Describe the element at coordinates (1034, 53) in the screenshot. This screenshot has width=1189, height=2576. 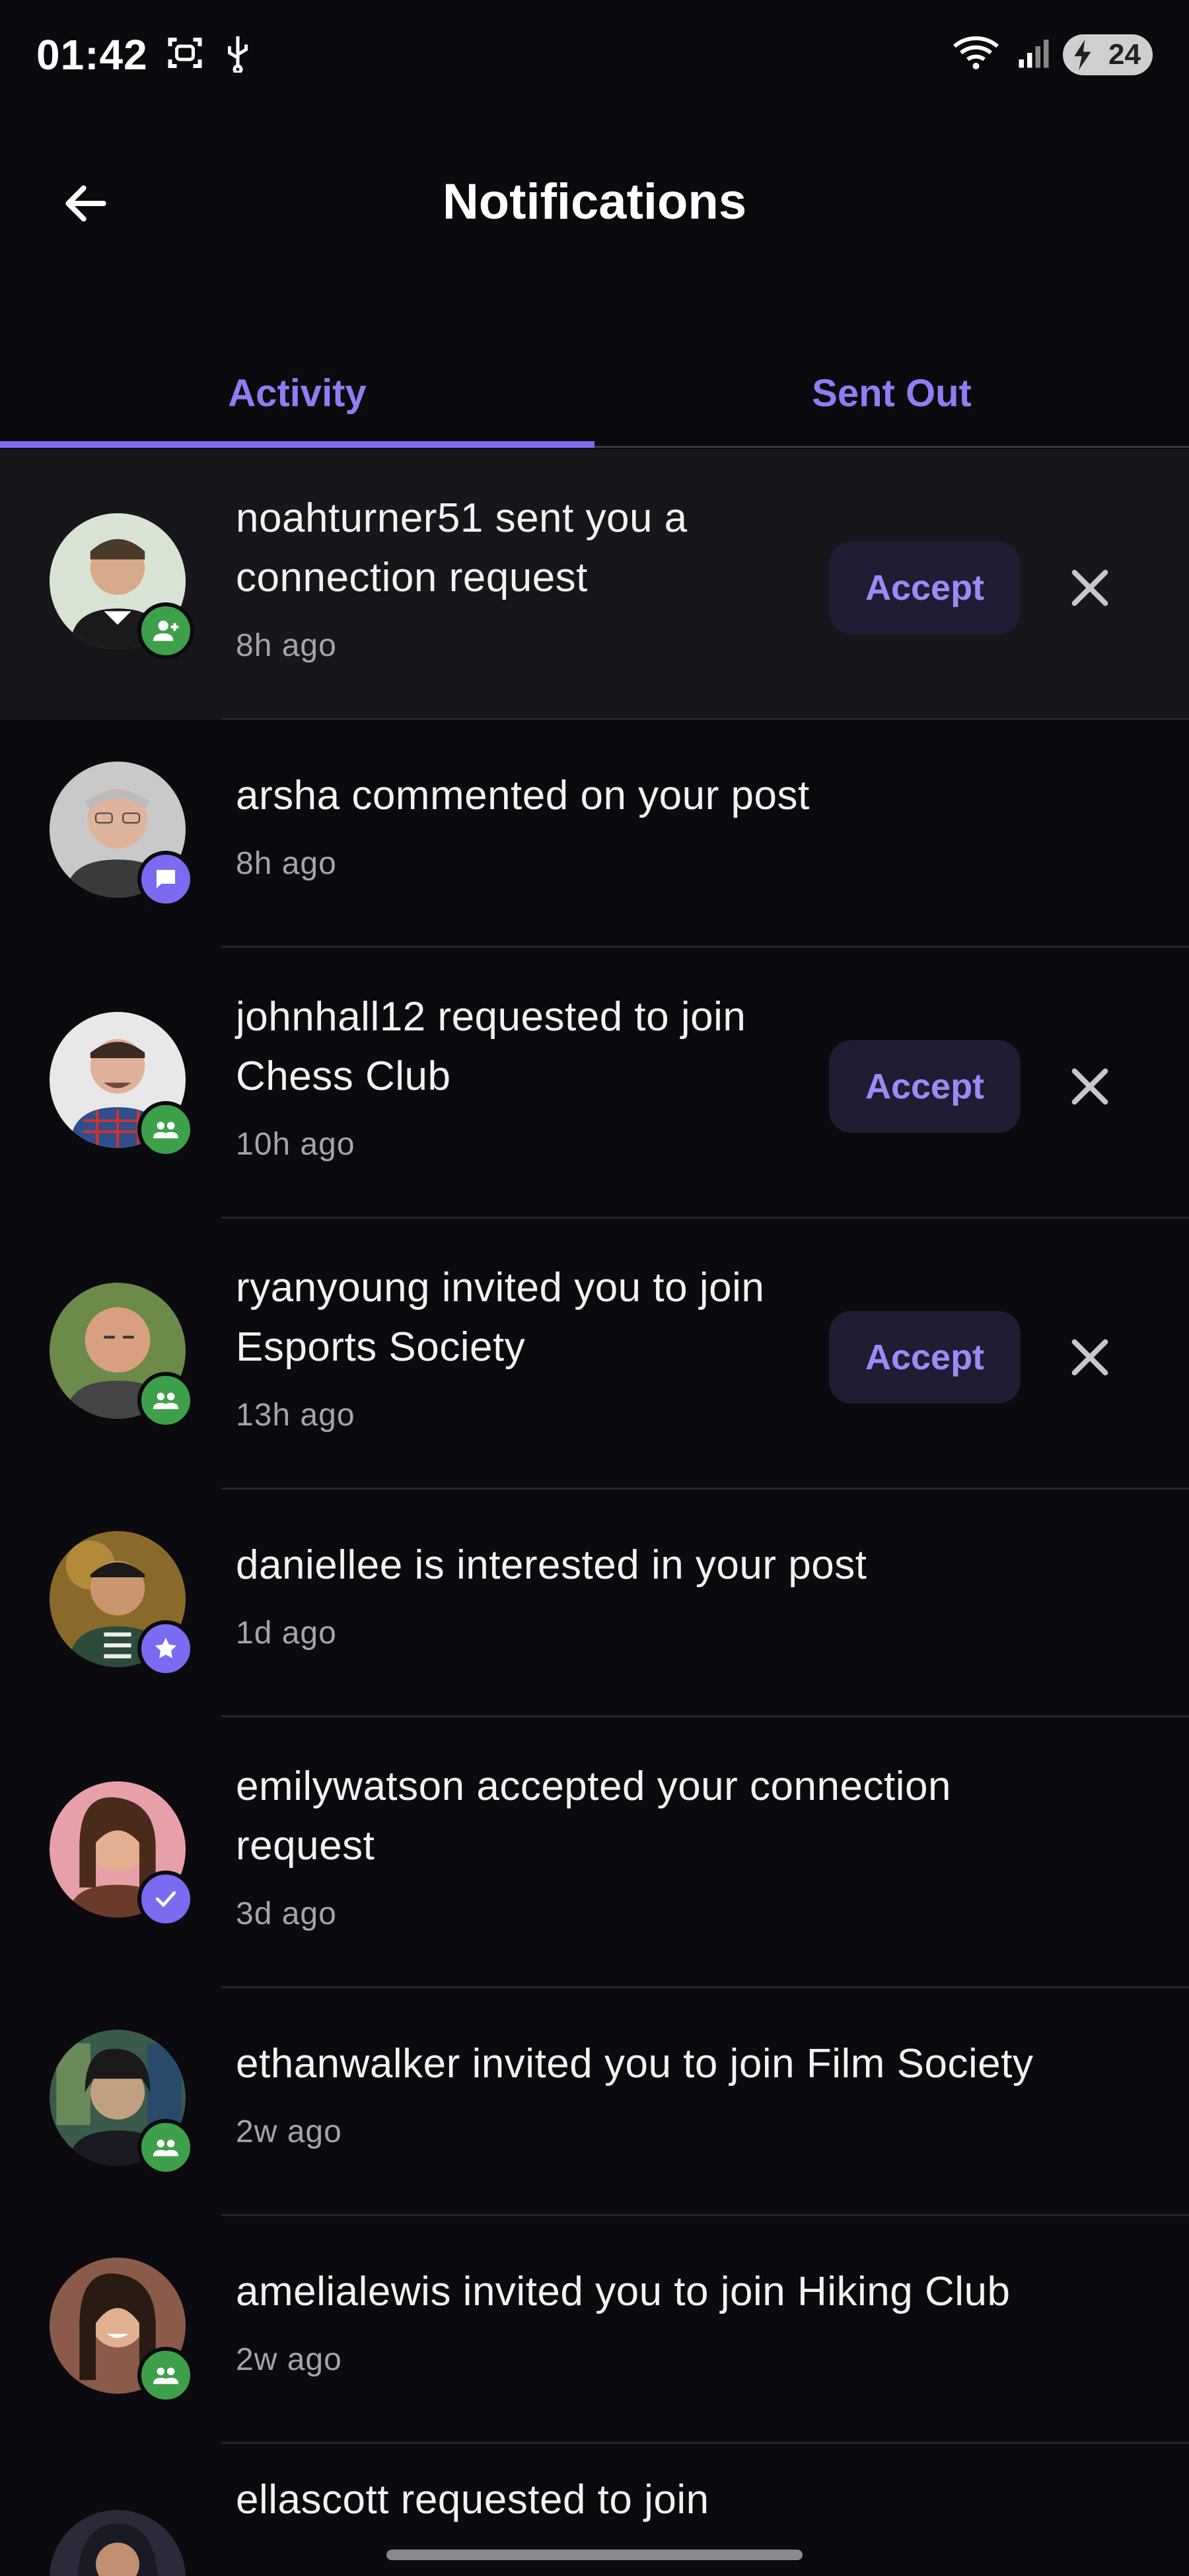
I see `signal-icon` at that location.